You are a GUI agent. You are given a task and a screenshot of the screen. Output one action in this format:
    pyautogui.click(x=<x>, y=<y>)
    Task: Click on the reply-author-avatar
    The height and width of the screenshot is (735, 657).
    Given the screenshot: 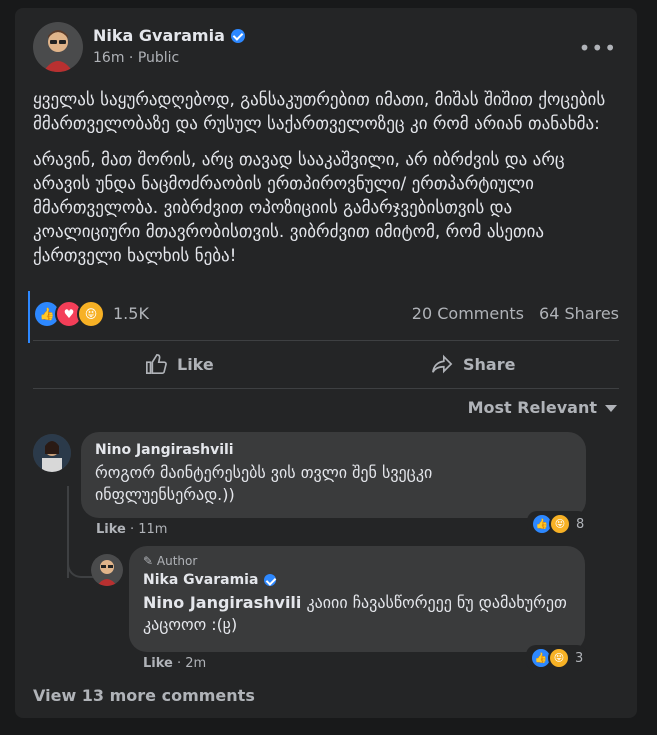 What is the action you would take?
    pyautogui.click(x=107, y=570)
    